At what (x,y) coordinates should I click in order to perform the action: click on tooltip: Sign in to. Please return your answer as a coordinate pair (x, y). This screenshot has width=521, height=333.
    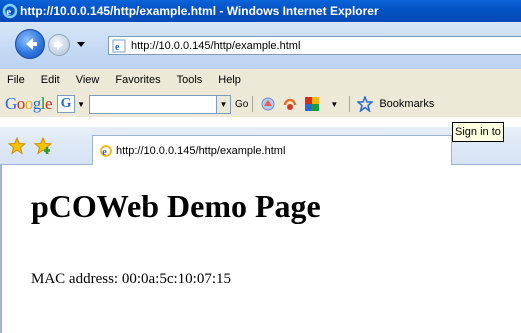
    Looking at the image, I should click on (478, 132).